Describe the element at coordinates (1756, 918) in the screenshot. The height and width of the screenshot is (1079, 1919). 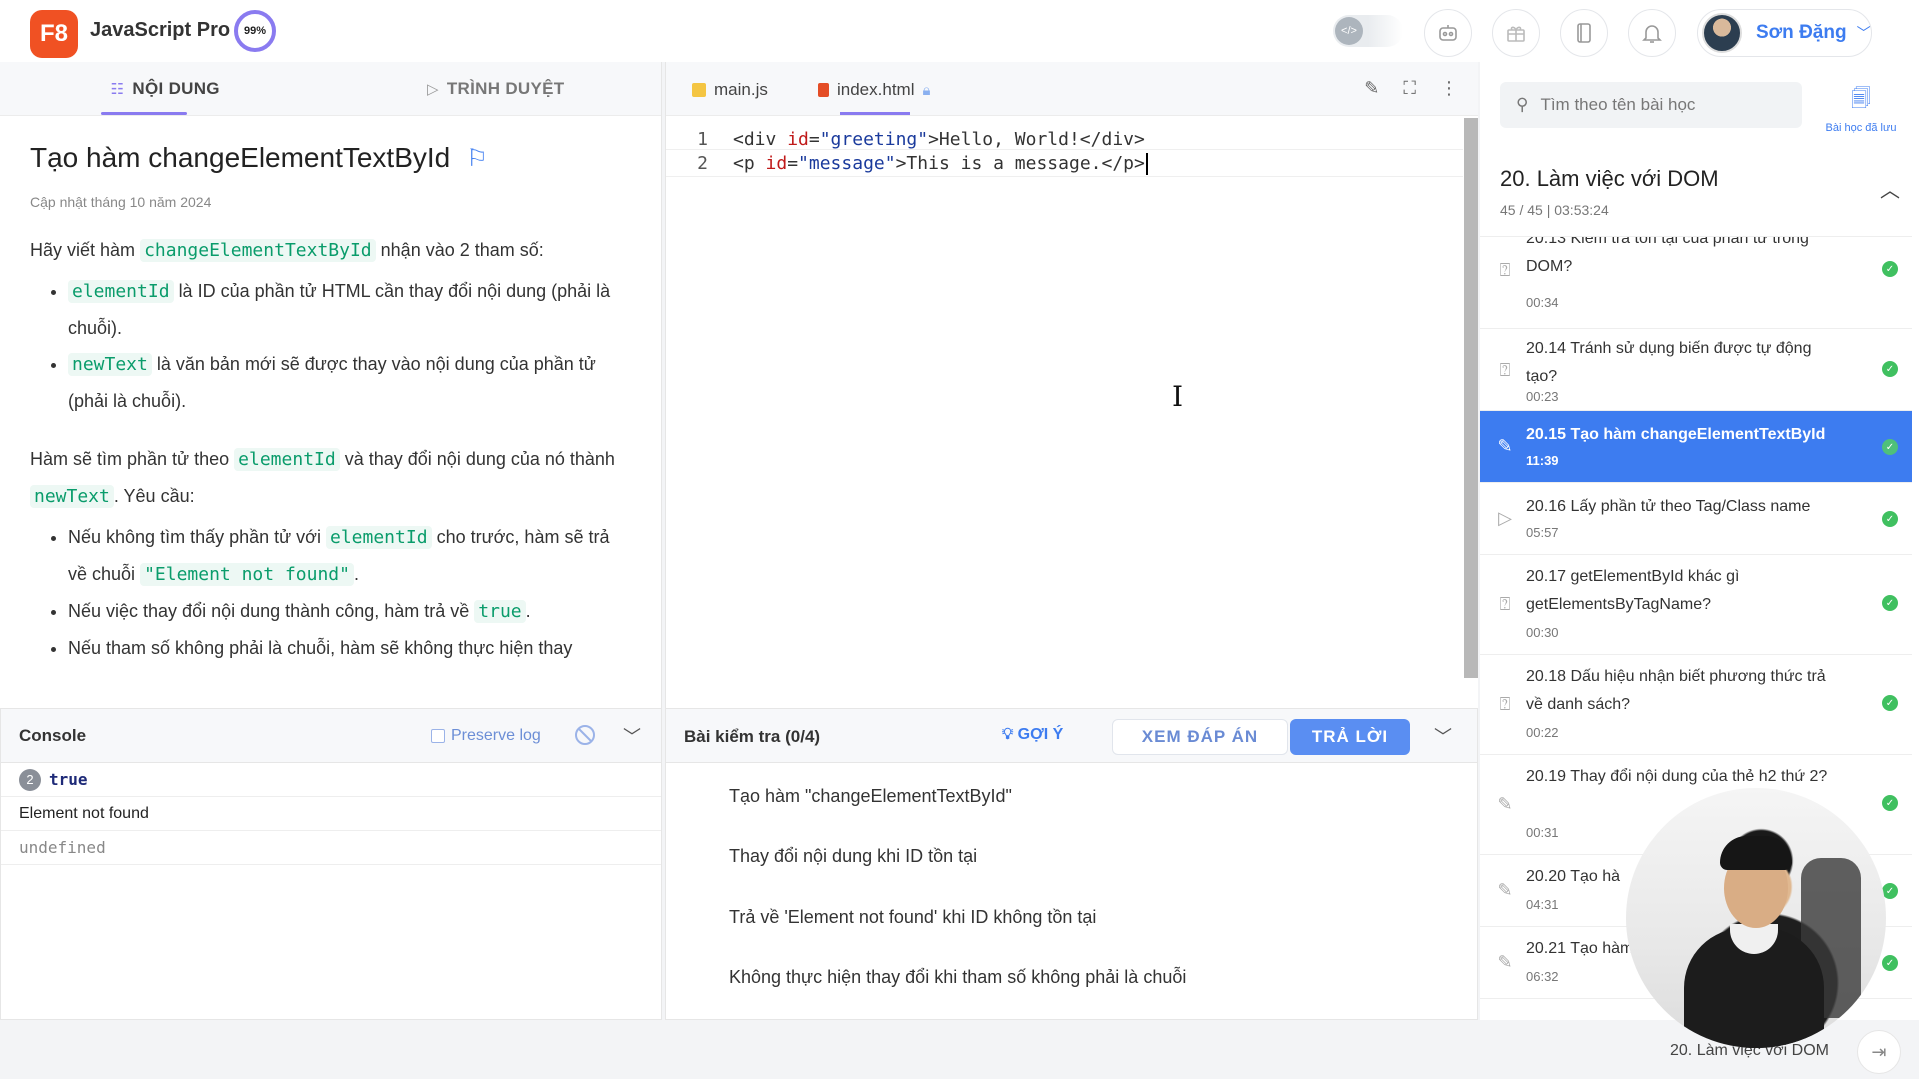
I see `instructor-video` at that location.